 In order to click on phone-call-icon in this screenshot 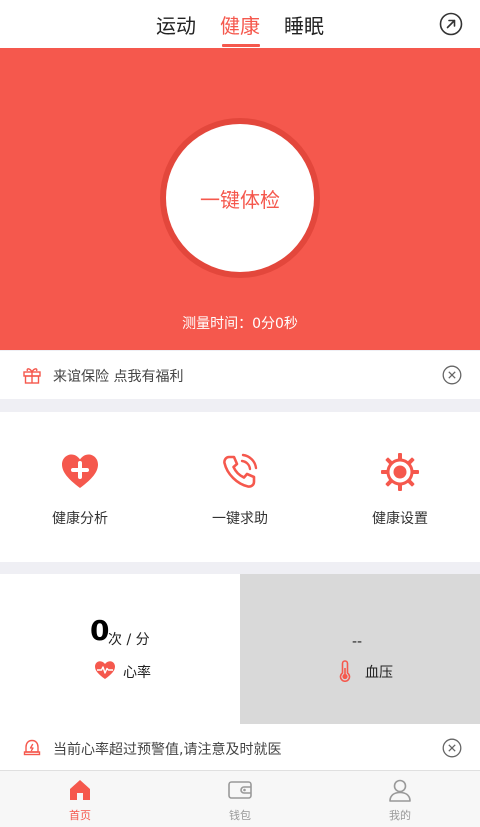, I will do `click(240, 470)`.